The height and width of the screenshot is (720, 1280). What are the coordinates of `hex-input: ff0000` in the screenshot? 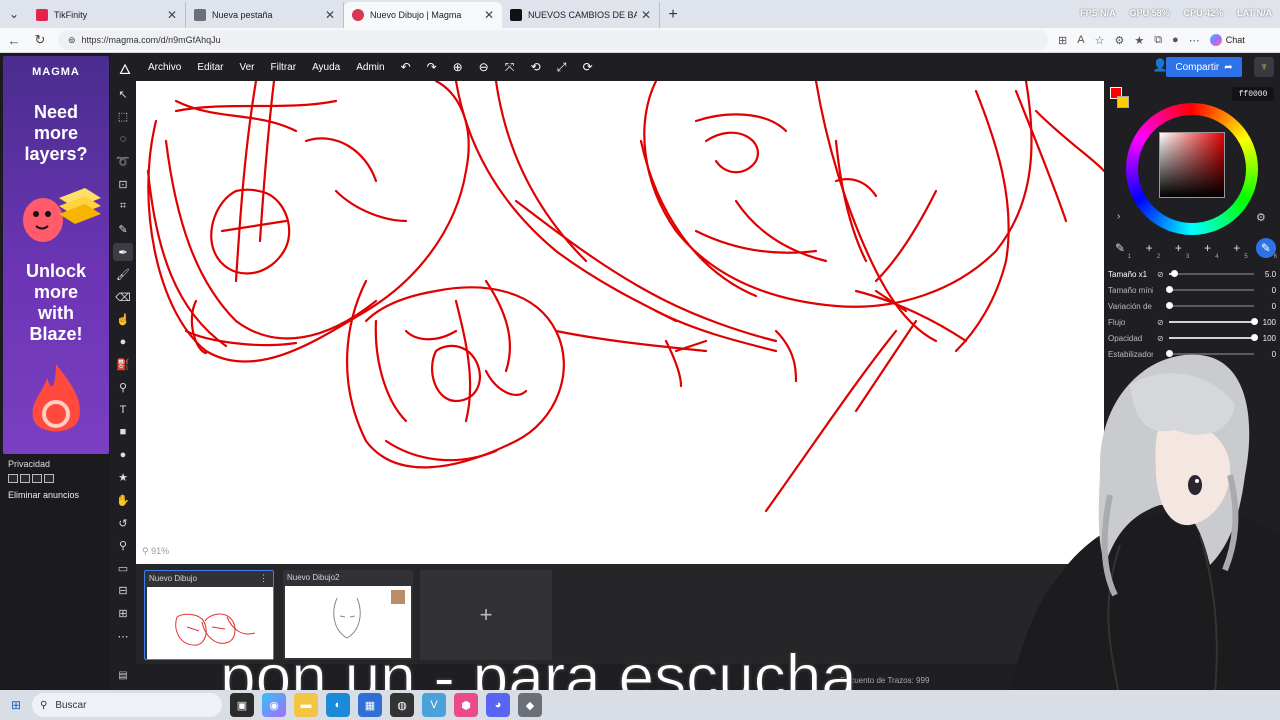 It's located at (1253, 94).